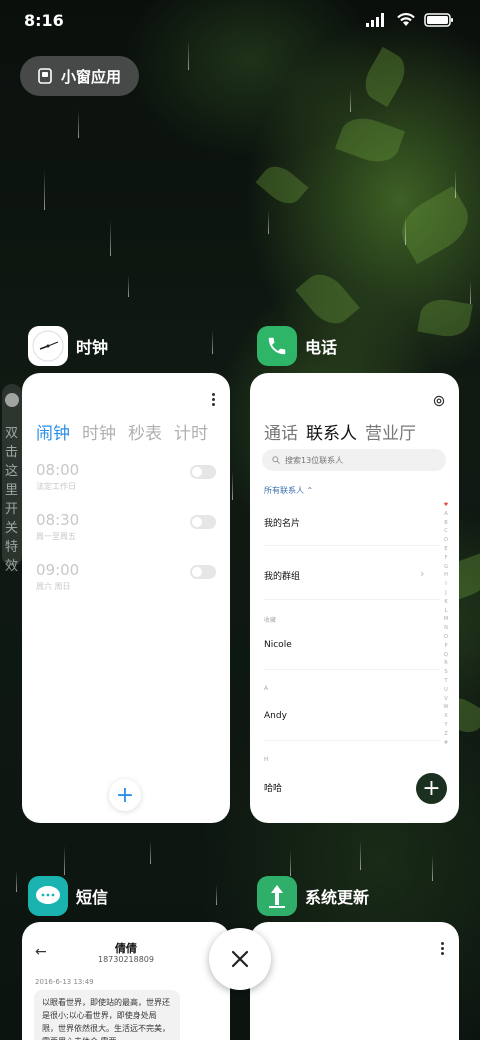 The width and height of the screenshot is (480, 1040). I want to click on update-app-card, so click(354, 981).